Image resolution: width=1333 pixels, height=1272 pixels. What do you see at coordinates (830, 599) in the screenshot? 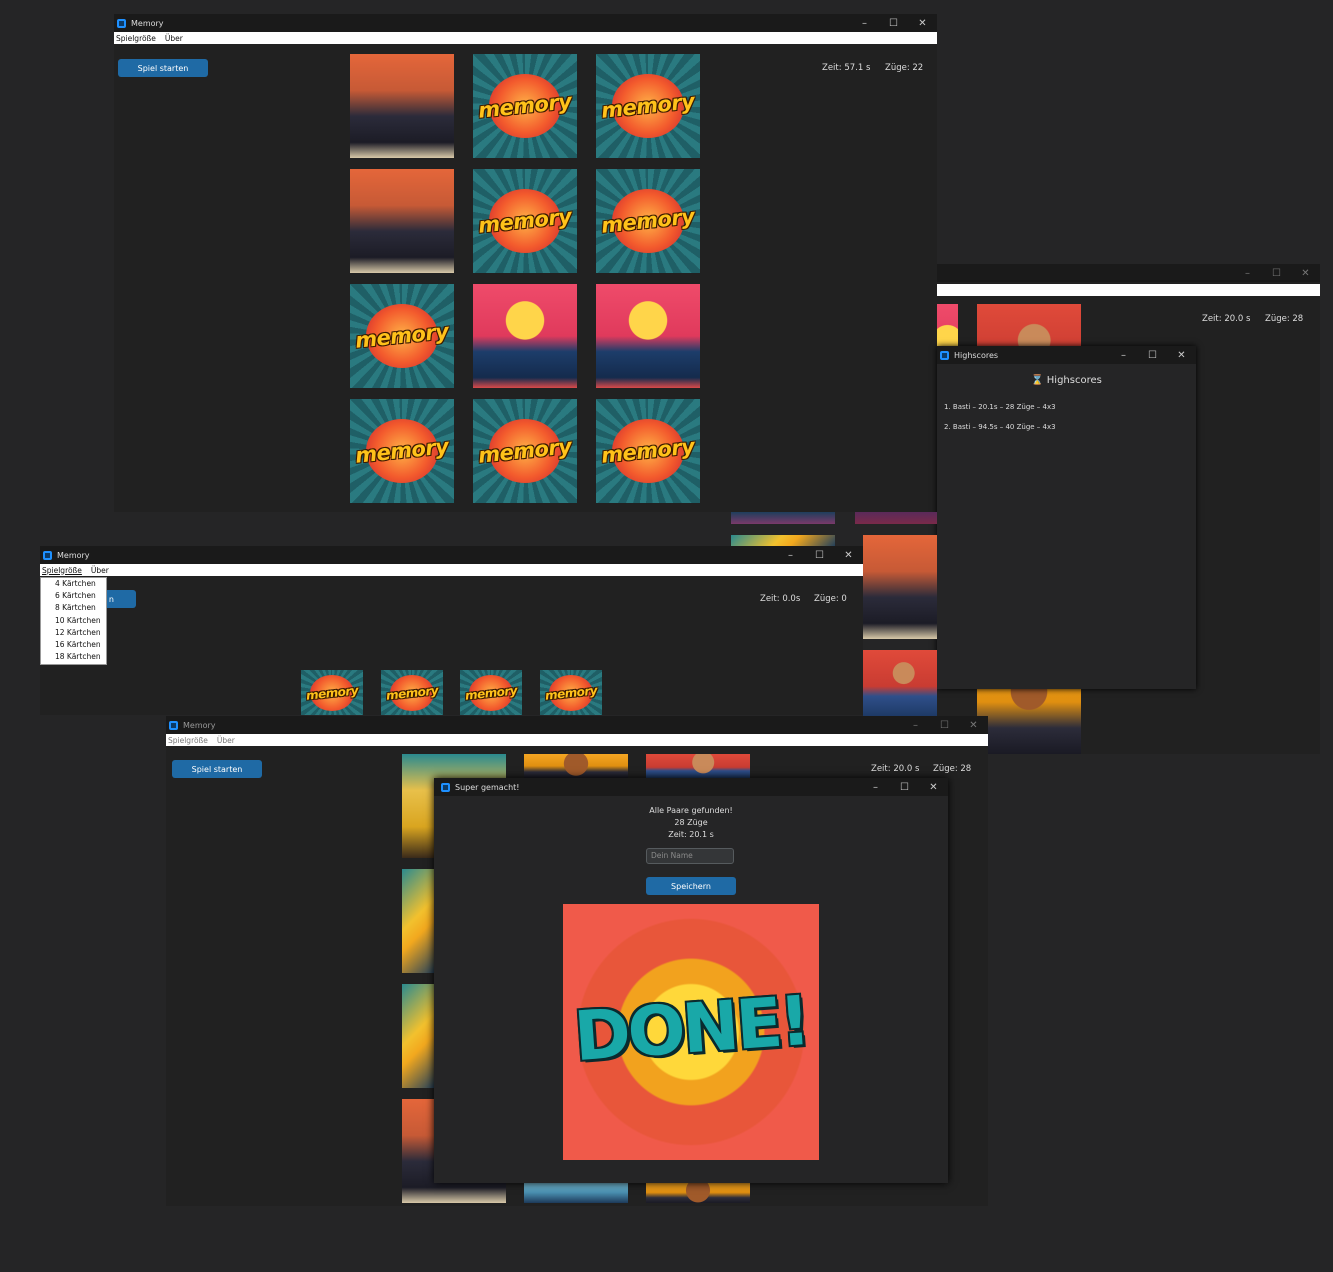
I see `moves-label: Züge: 0` at bounding box center [830, 599].